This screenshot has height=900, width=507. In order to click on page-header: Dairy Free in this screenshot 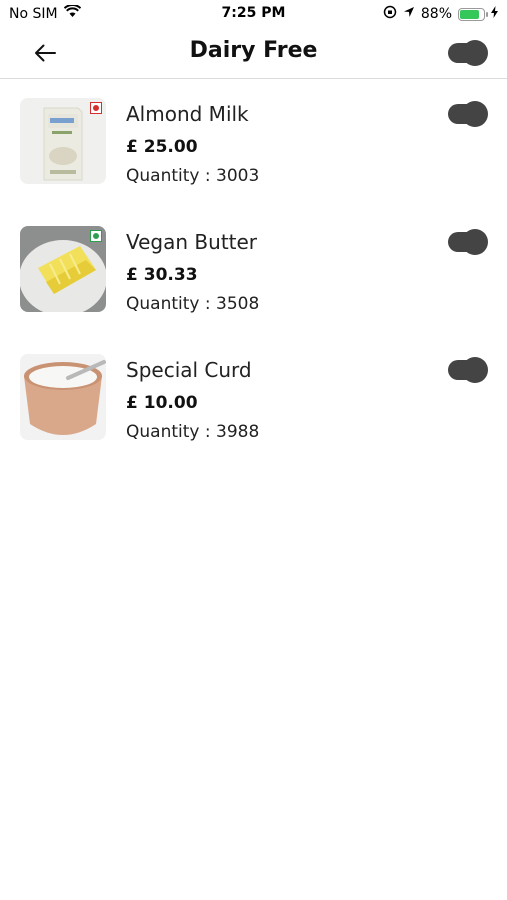, I will do `click(253, 53)`.